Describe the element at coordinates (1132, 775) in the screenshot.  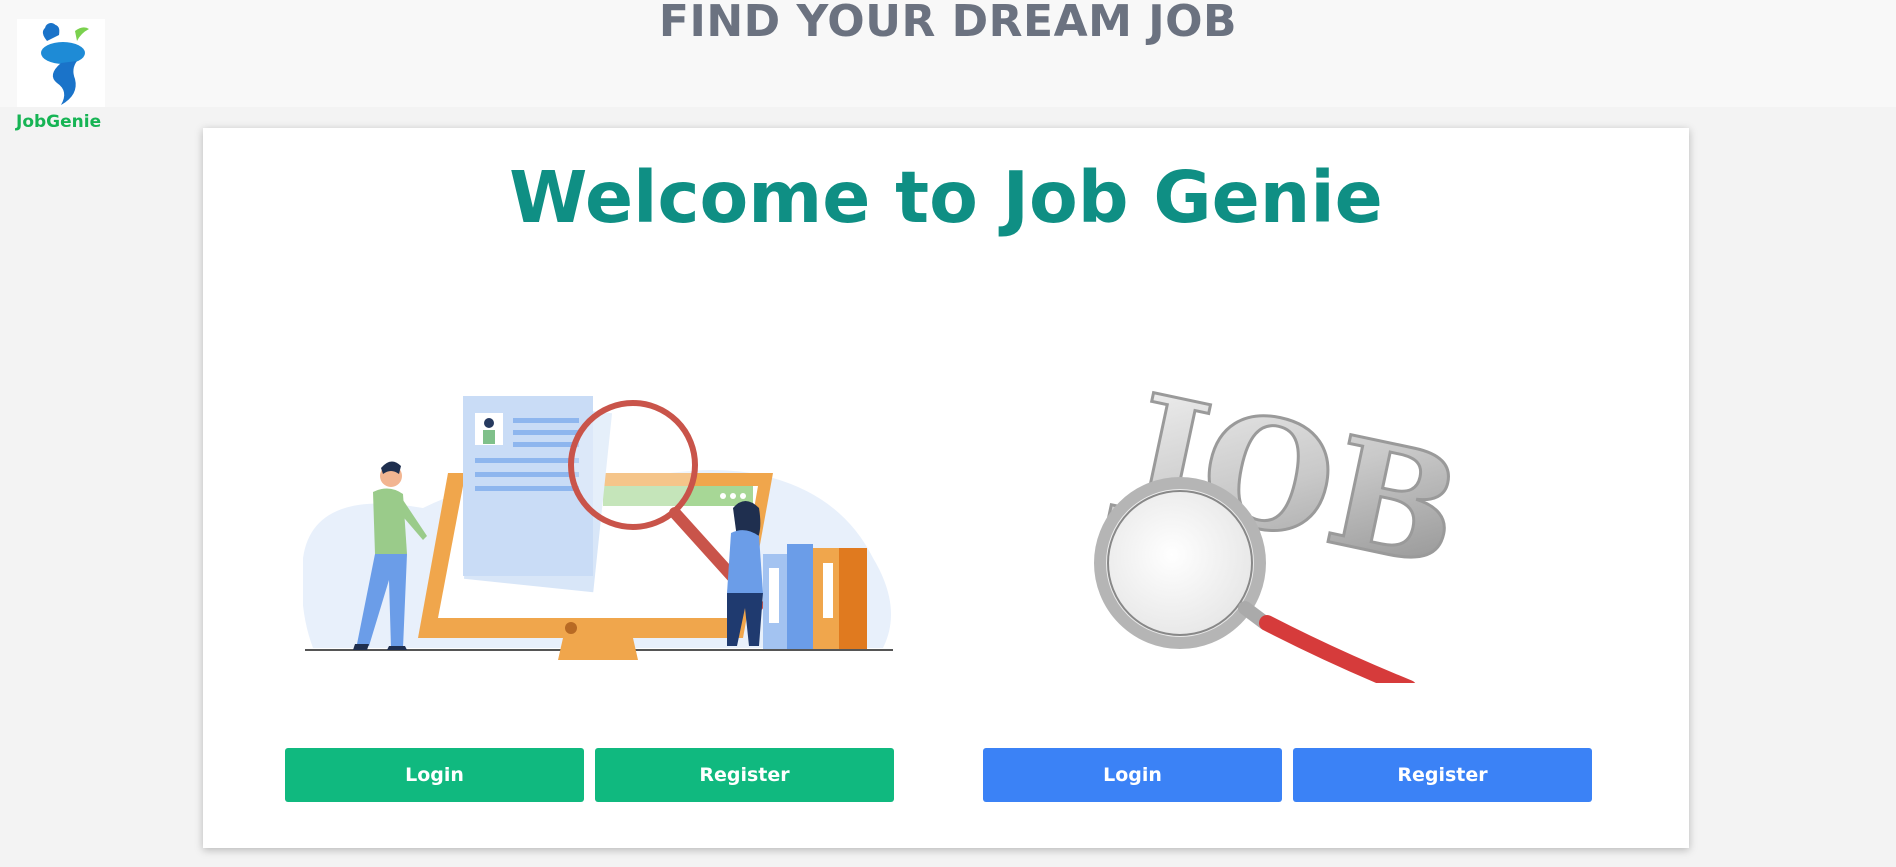
I see `right-login-button: Login` at that location.